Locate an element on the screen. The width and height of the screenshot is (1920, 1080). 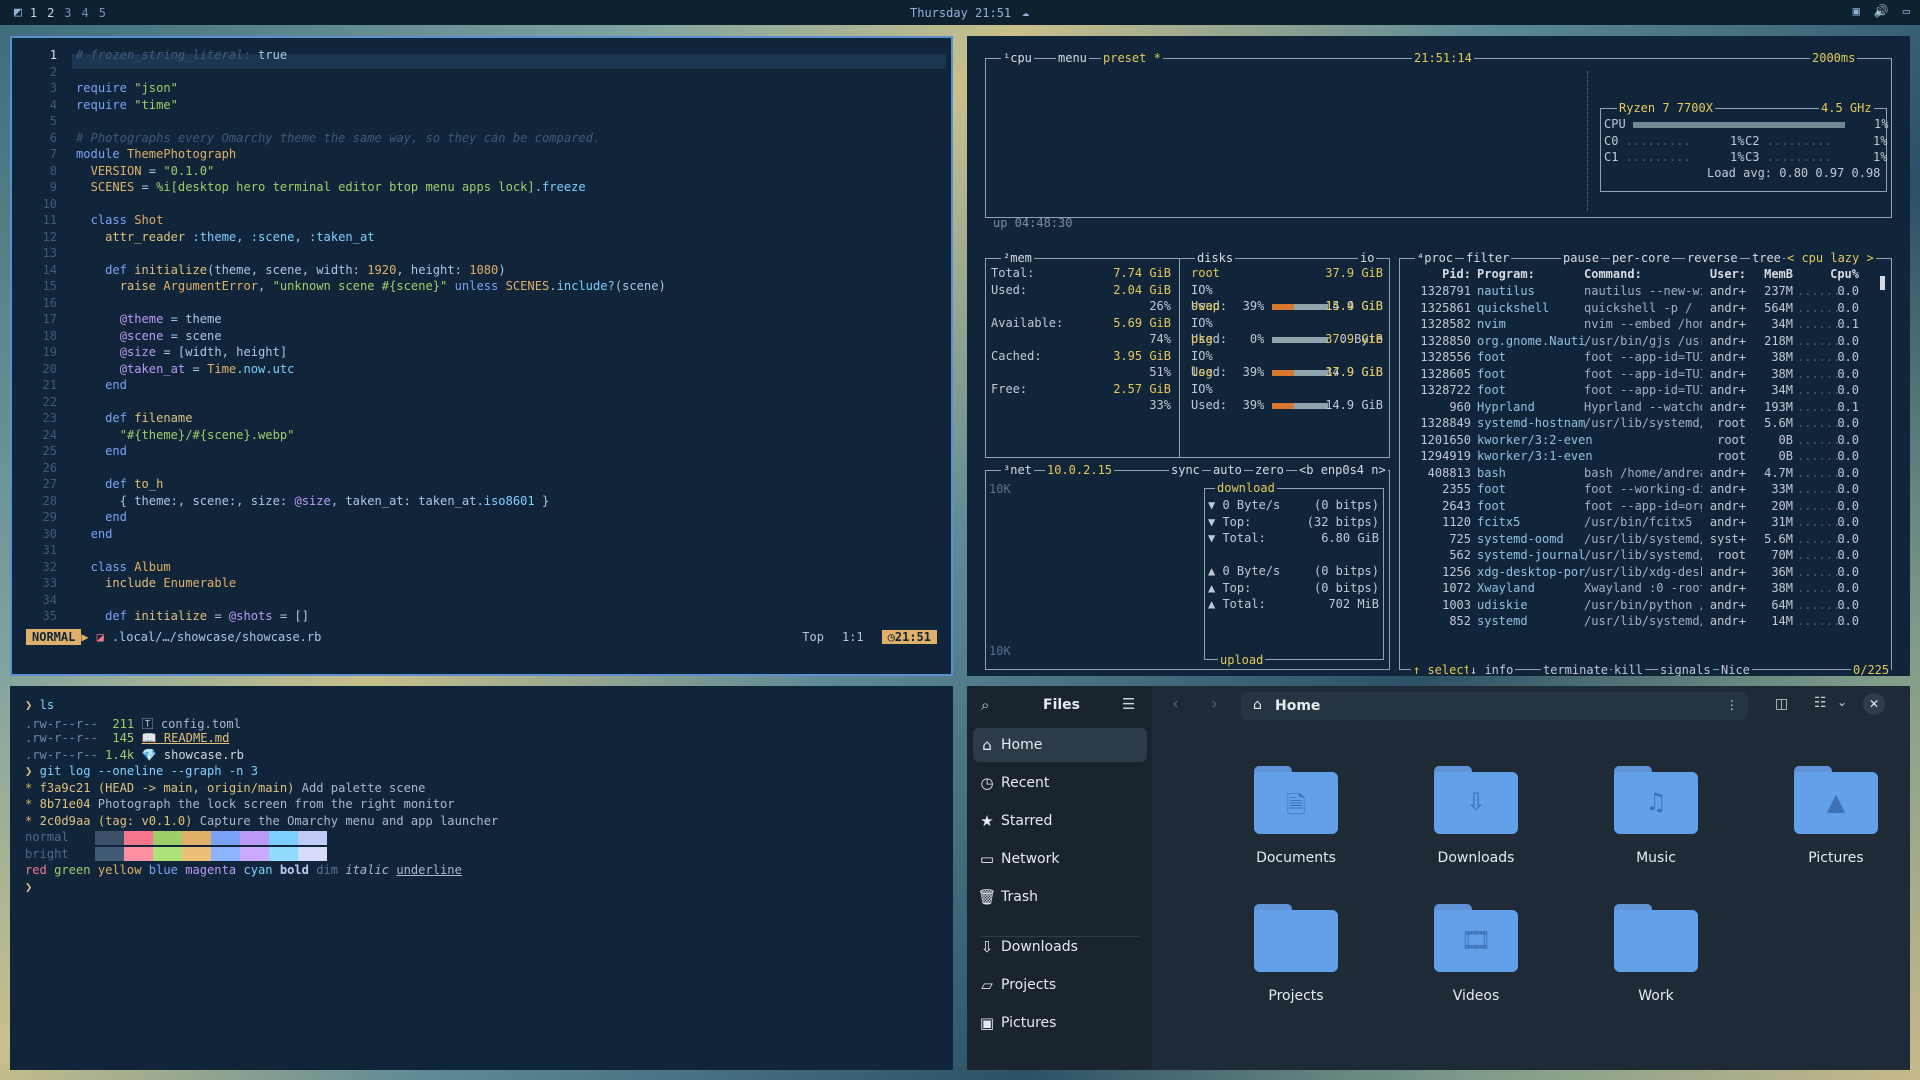
code-line: def to_h is located at coordinates (119, 484).